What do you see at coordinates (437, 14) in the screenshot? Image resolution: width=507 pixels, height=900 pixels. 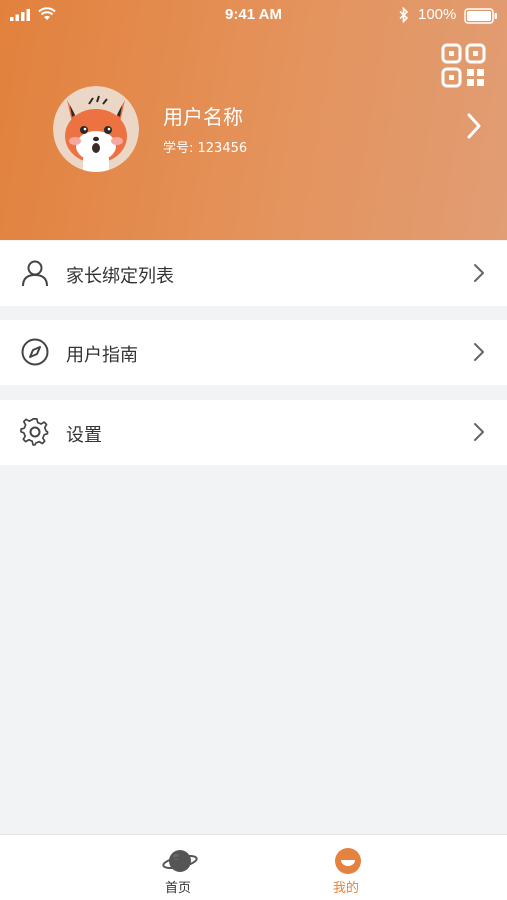 I see `battery-percent: 100%` at bounding box center [437, 14].